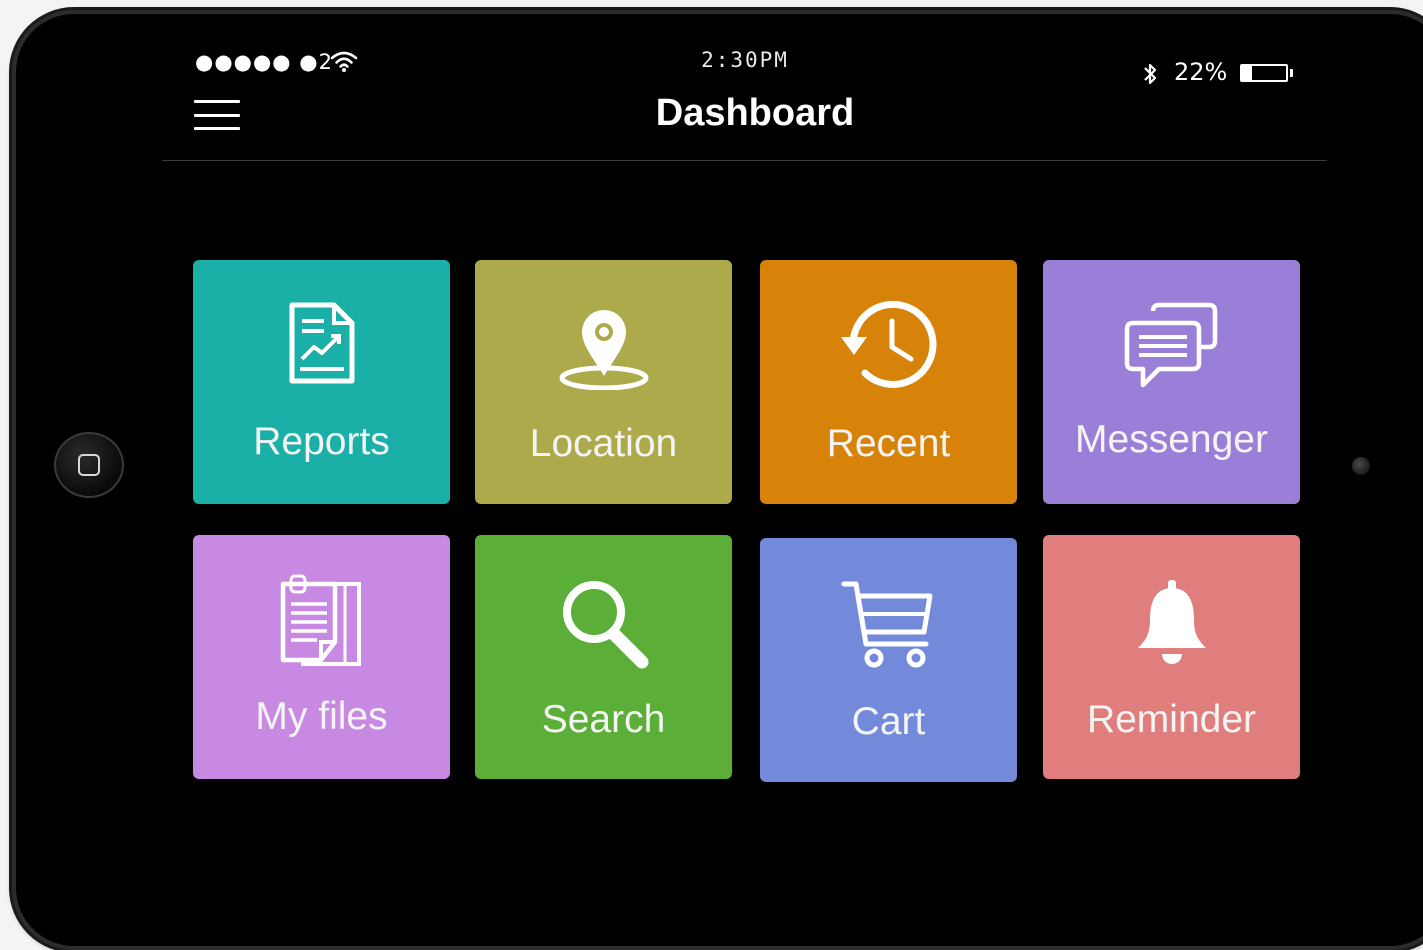 This screenshot has height=950, width=1423. Describe the element at coordinates (321, 441) in the screenshot. I see `tile-label: Reports` at that location.